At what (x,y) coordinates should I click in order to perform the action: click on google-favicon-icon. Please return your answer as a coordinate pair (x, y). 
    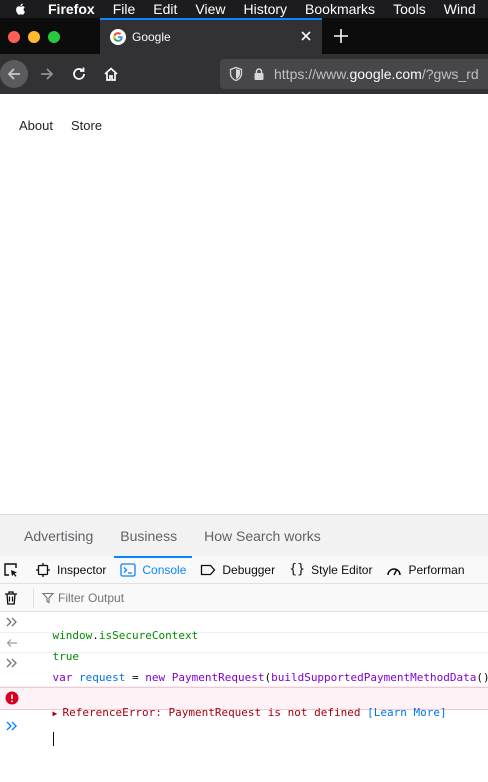
    Looking at the image, I should click on (118, 37).